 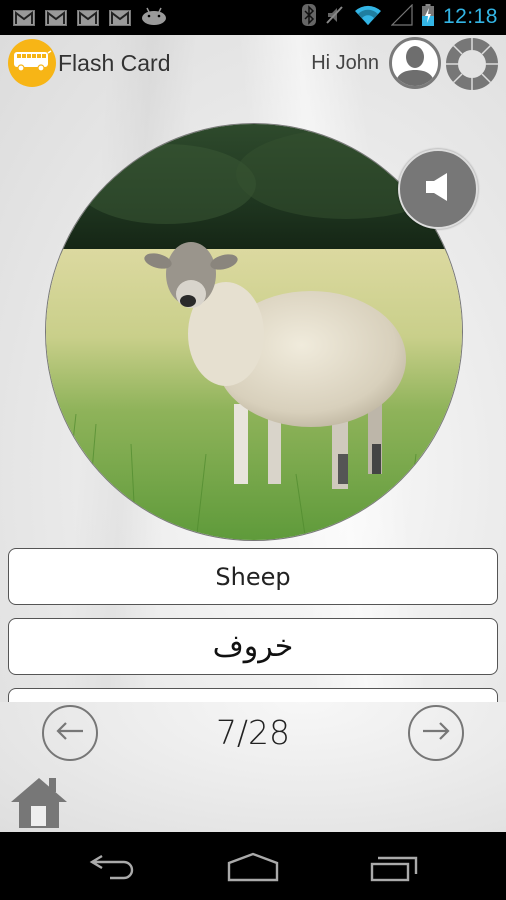 I want to click on bluetooth-icon, so click(x=308, y=17).